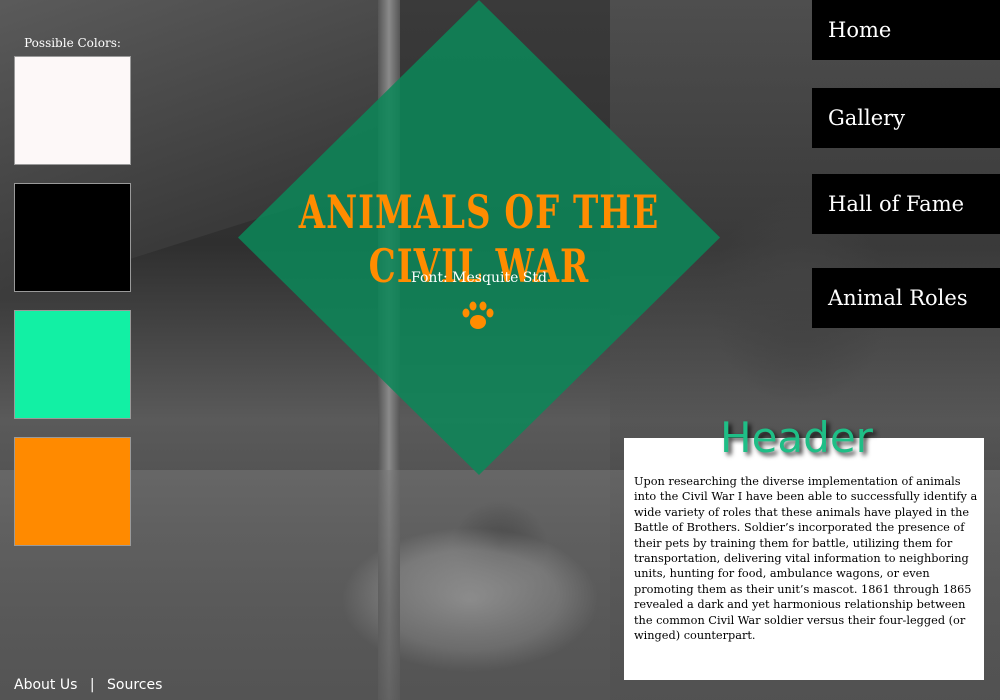 Image resolution: width=1000 pixels, height=700 pixels. I want to click on nav-hall-of-fame: Hall of Fame, so click(906, 204).